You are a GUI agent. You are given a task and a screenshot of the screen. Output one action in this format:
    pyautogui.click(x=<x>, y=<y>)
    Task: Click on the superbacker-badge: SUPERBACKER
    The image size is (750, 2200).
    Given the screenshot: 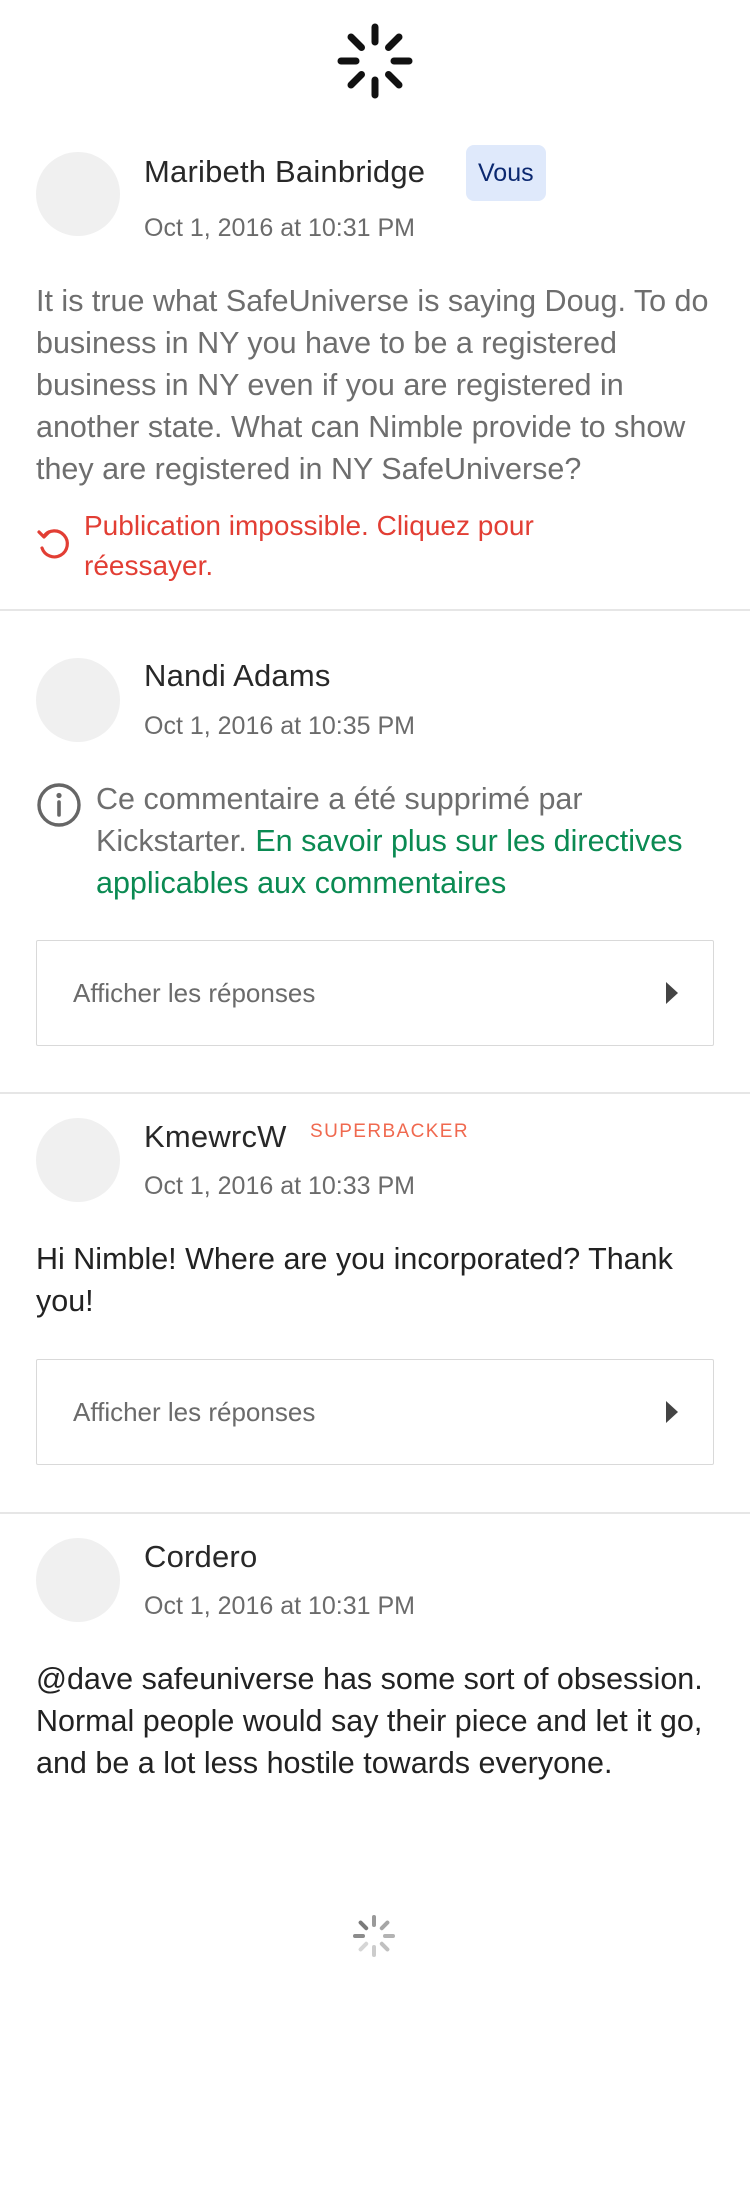 What is the action you would take?
    pyautogui.click(x=389, y=1131)
    